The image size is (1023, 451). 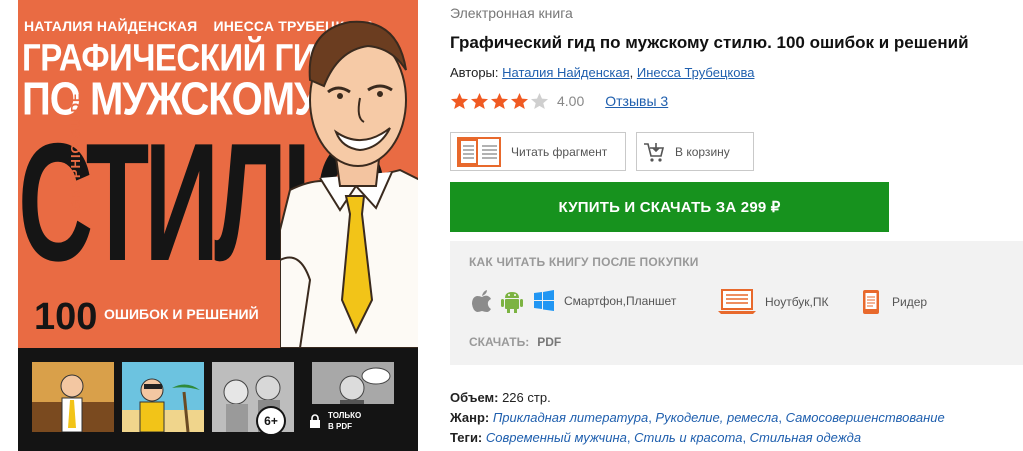 What do you see at coordinates (349, 184) in the screenshot?
I see `cover-man-illustration` at bounding box center [349, 184].